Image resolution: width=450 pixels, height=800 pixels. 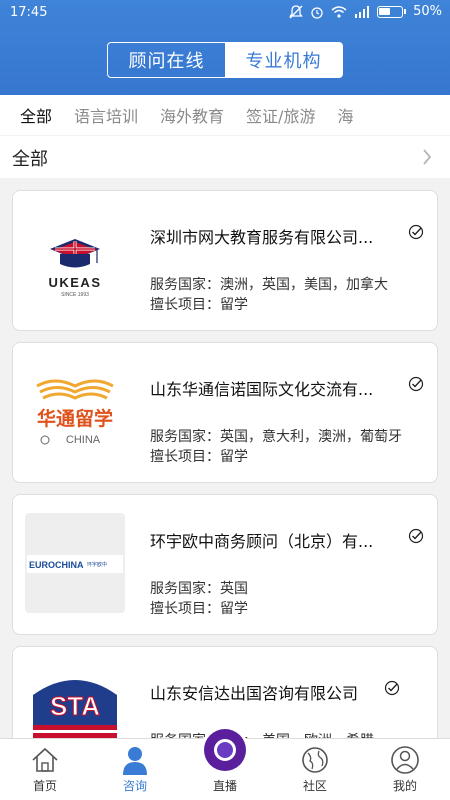 What do you see at coordinates (427, 157) in the screenshot?
I see `chevron-right-icon` at bounding box center [427, 157].